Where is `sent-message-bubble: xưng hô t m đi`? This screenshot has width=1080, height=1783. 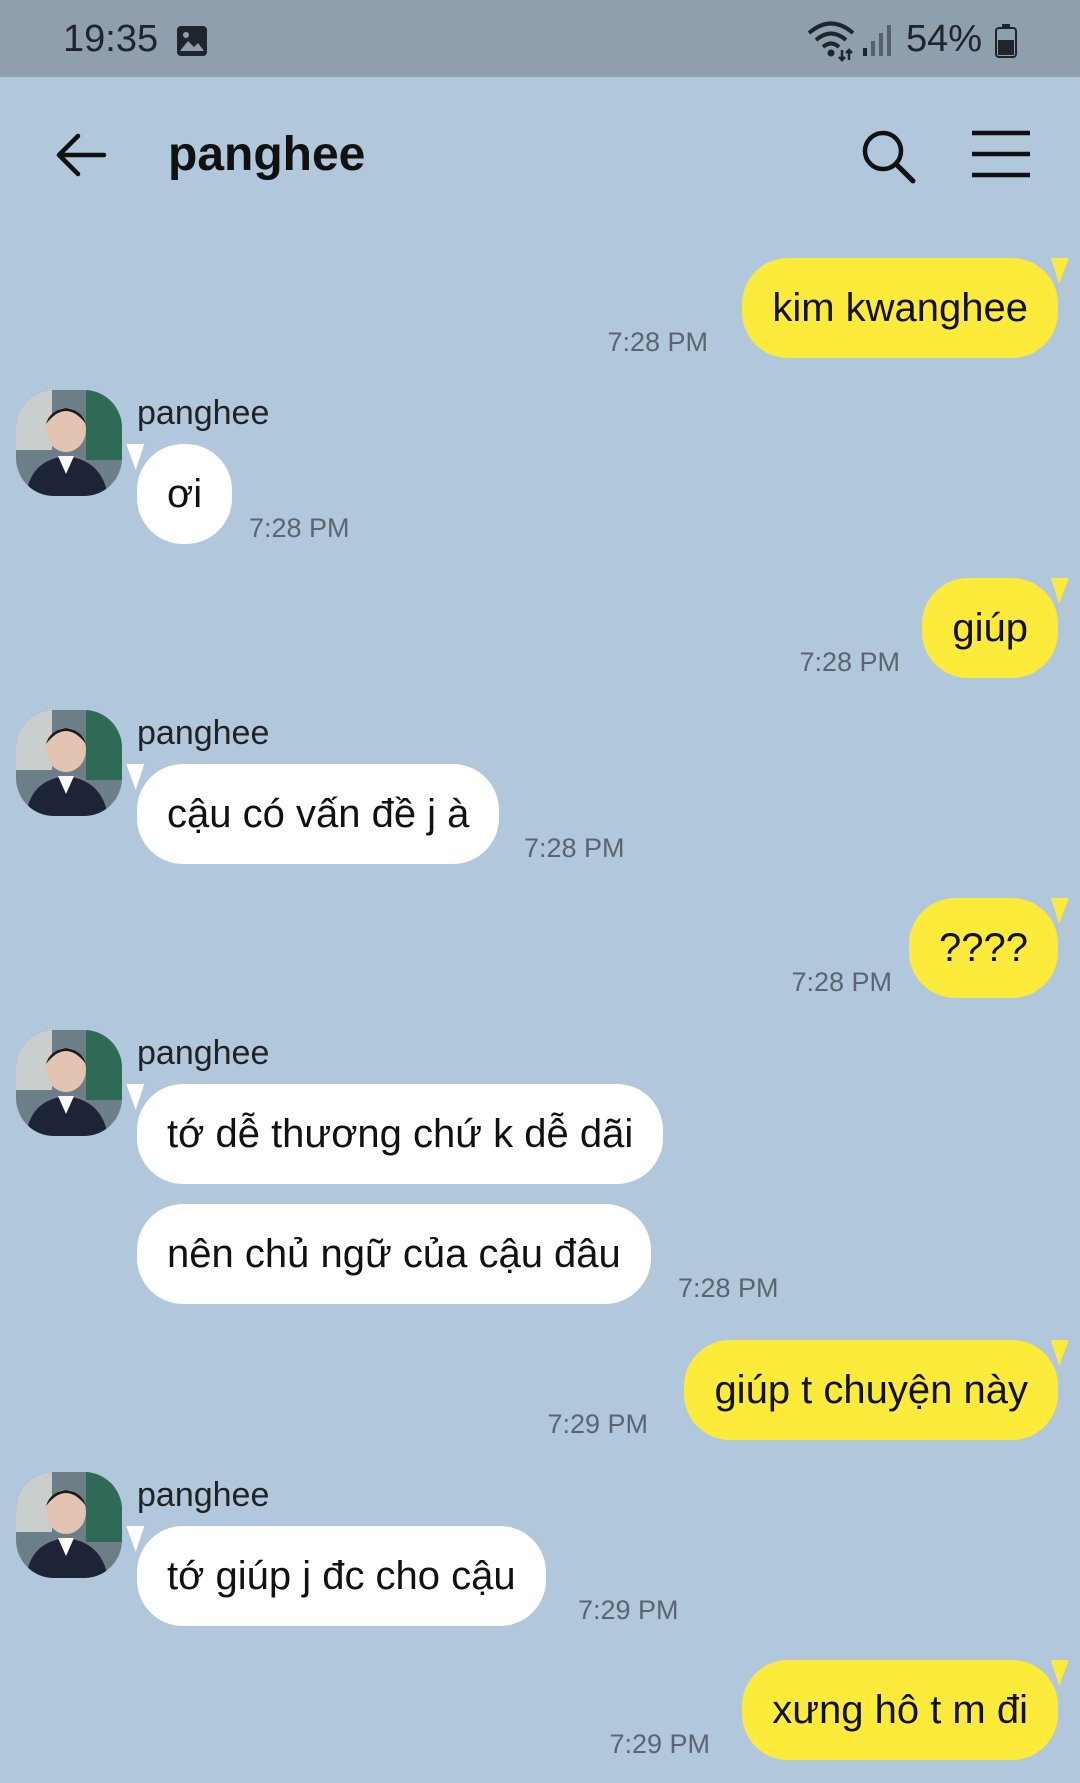
sent-message-bubble: xưng hô t m đi is located at coordinates (900, 1710).